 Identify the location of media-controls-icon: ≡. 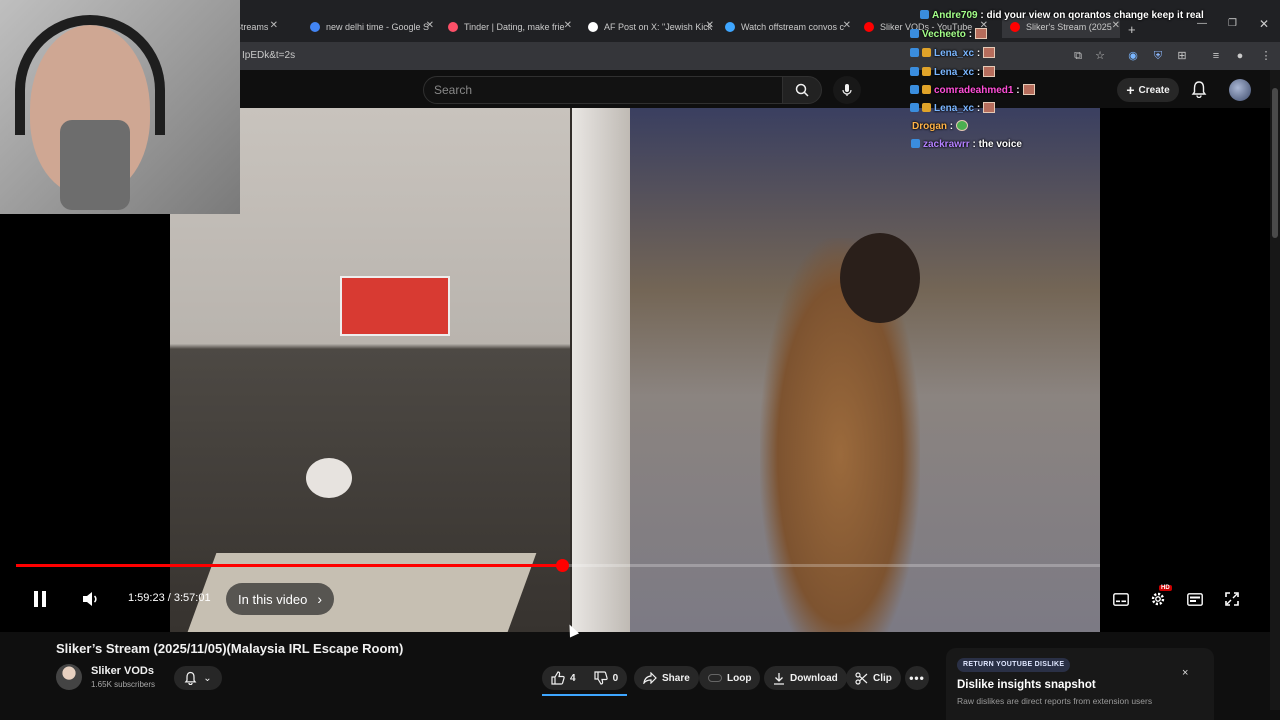
(1216, 56).